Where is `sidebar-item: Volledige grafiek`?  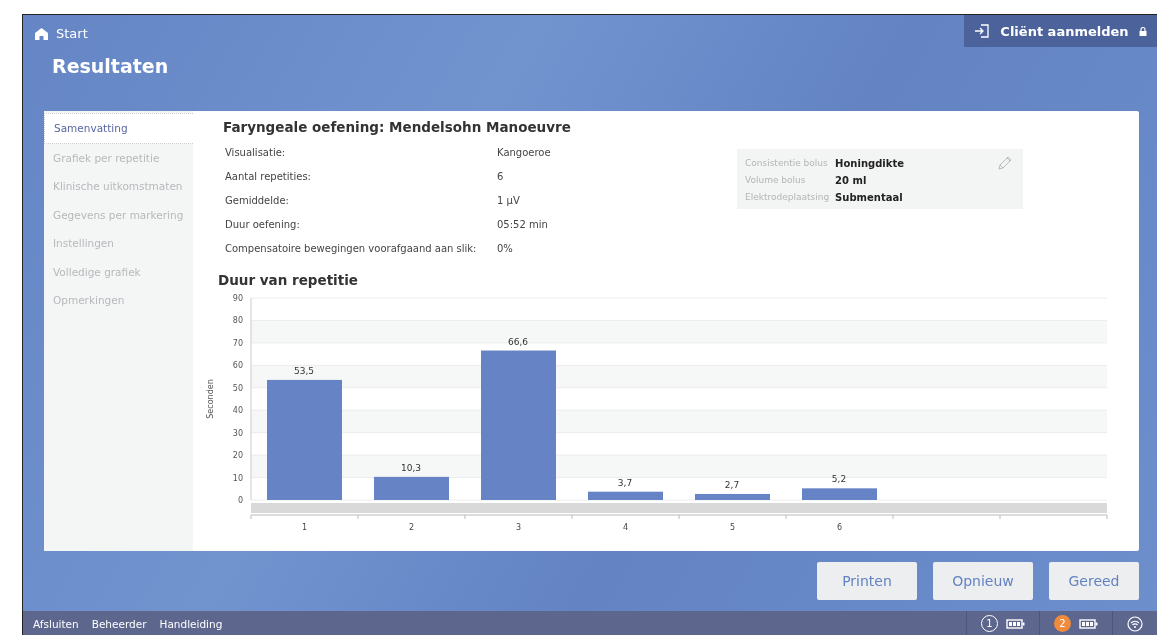
sidebar-item: Volledige grafiek is located at coordinates (118, 271).